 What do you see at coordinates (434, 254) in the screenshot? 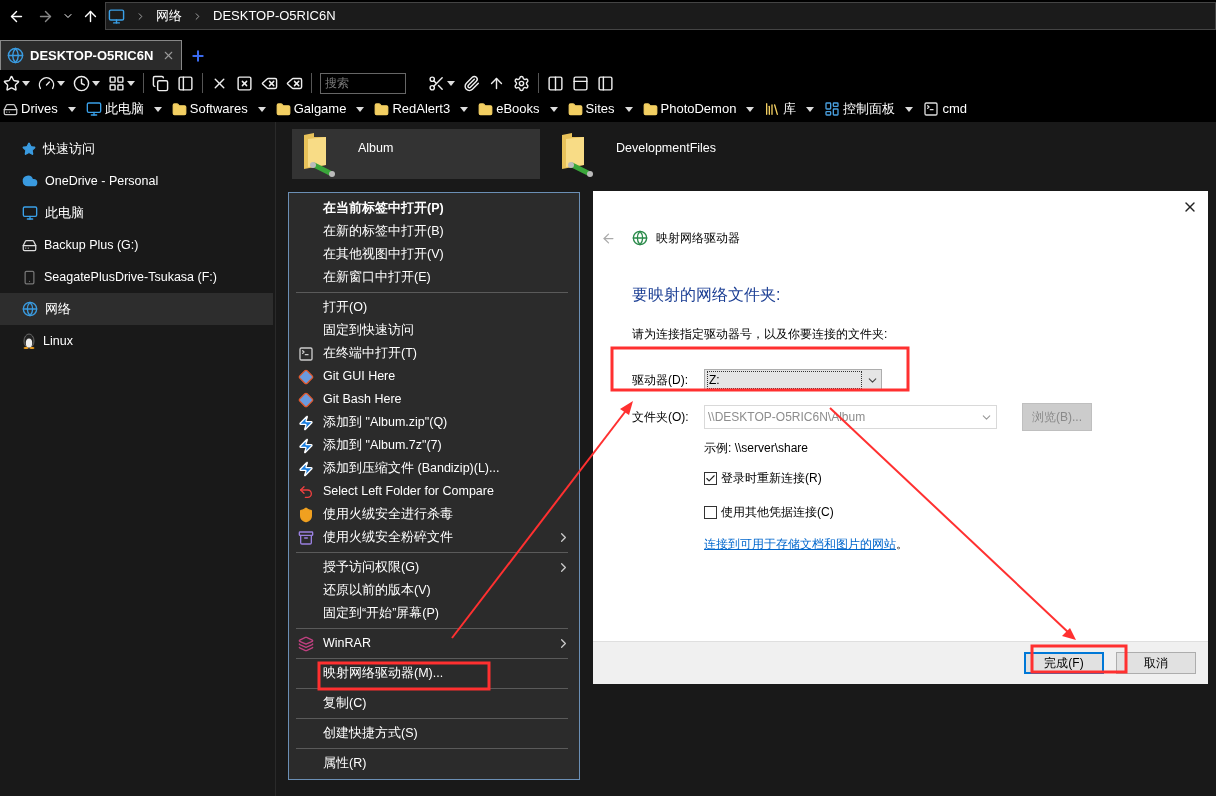
I see `menu-item: 在其他视图中打开(V)` at bounding box center [434, 254].